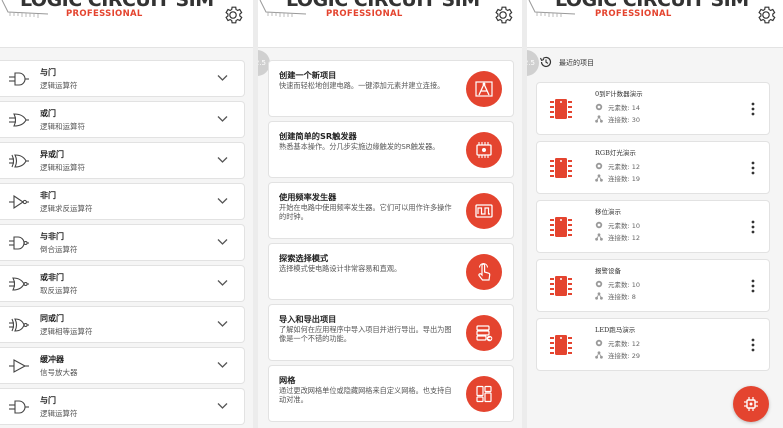  Describe the element at coordinates (19, 325) in the screenshot. I see `xnor-gate-icon` at that location.